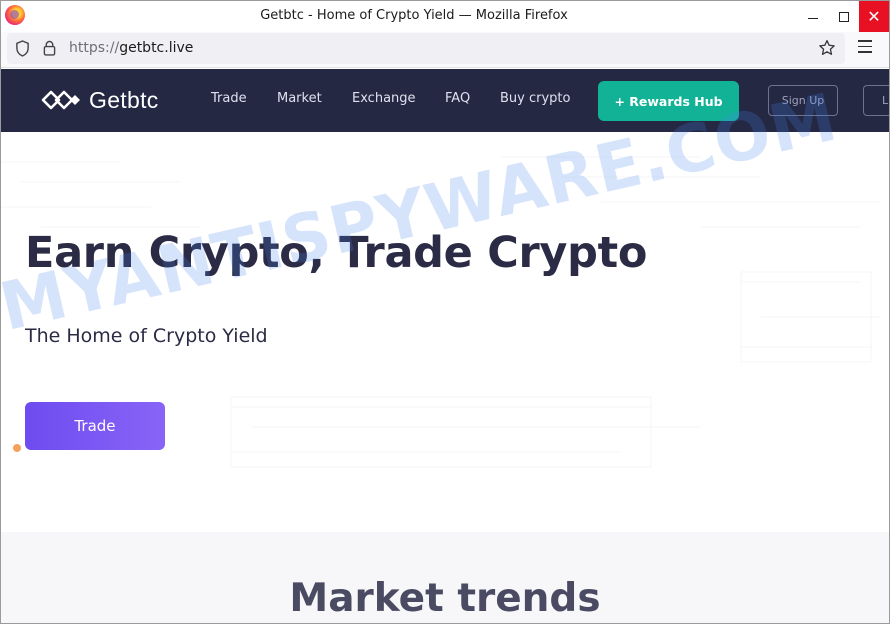 The image size is (890, 624). Describe the element at coordinates (865, 47) in the screenshot. I see `hamburger-menu-icon` at that location.